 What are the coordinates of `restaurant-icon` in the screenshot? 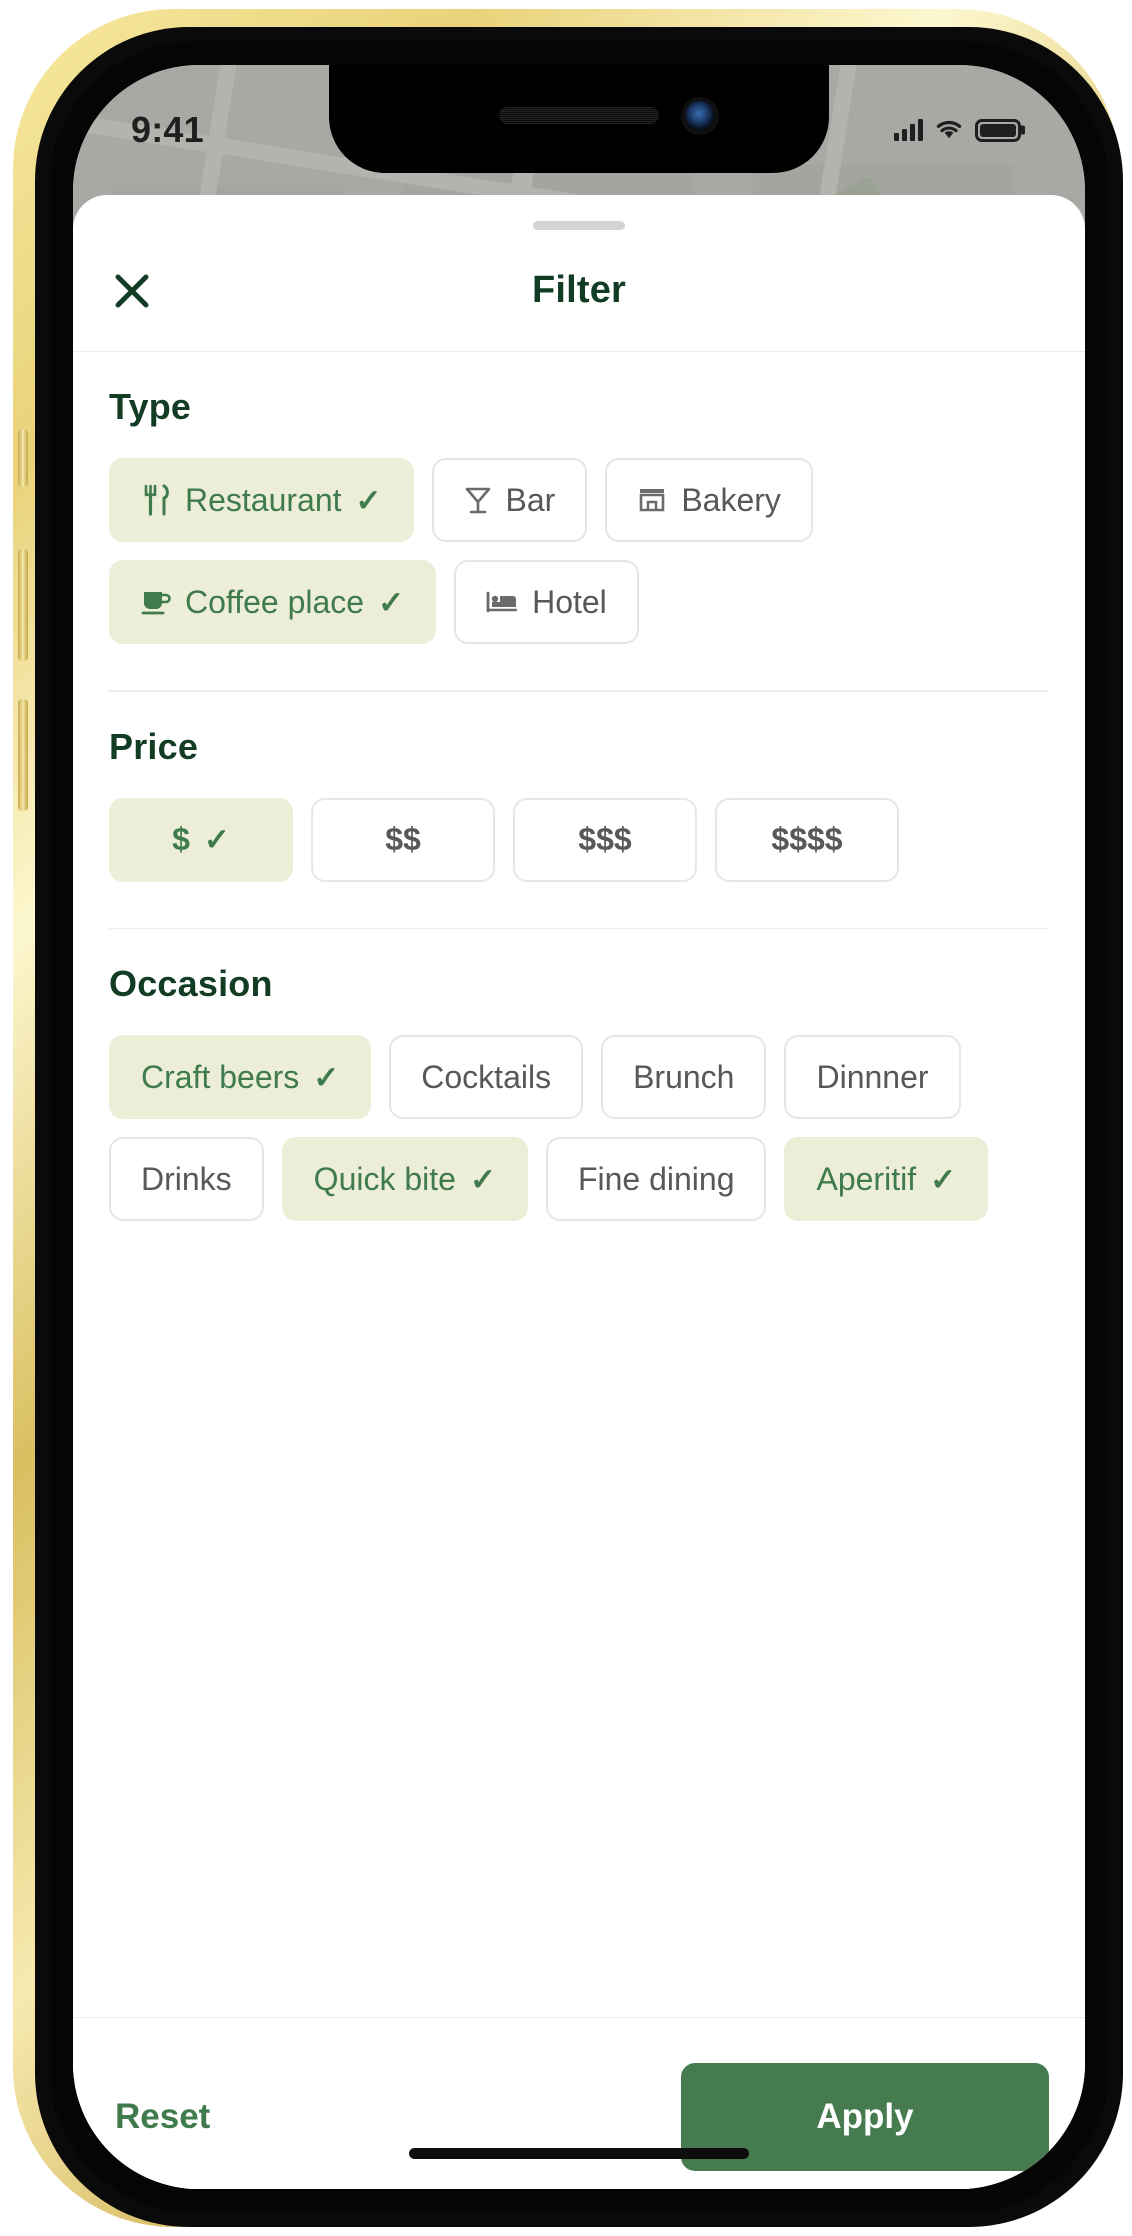 It's located at (156, 500).